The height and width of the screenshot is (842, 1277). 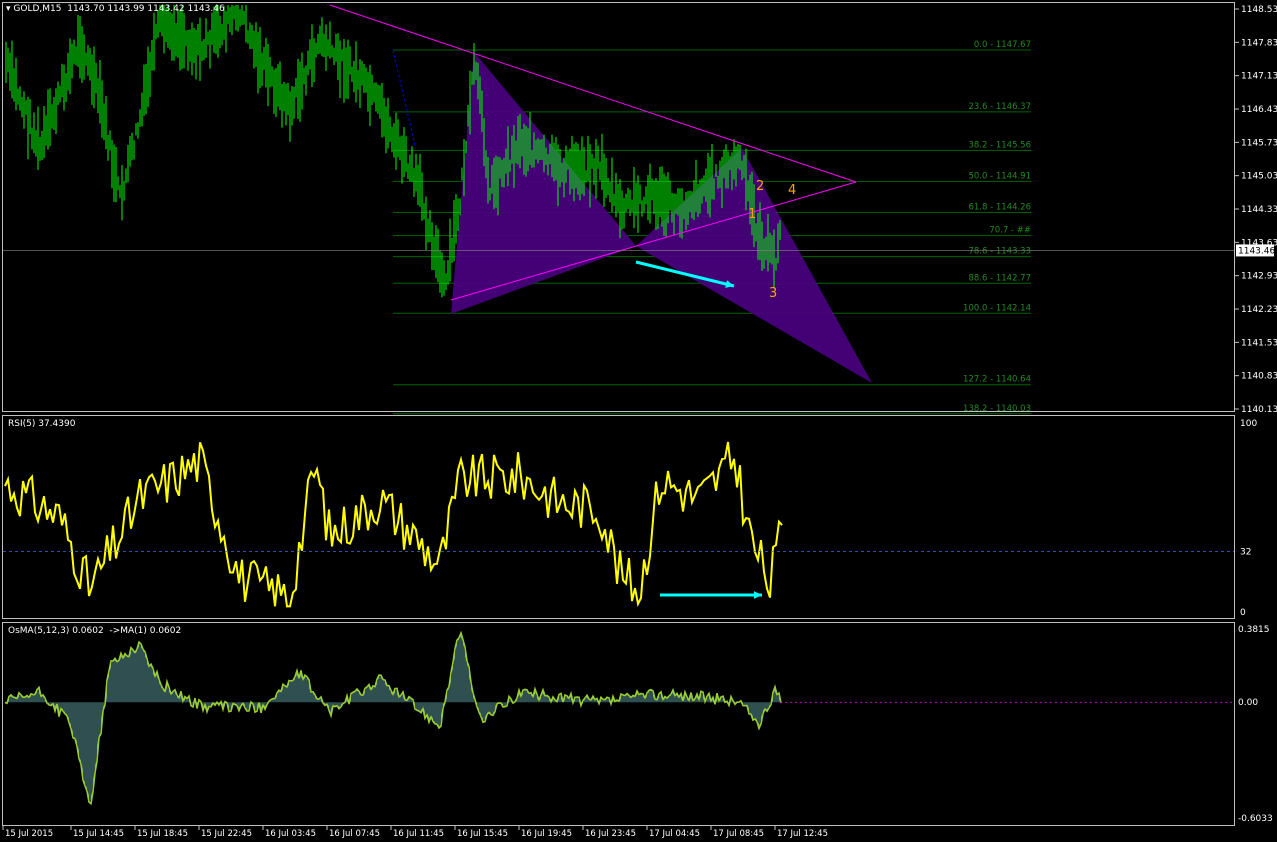 I want to click on time-tick-label: 16 Jul 03:45, so click(x=290, y=833).